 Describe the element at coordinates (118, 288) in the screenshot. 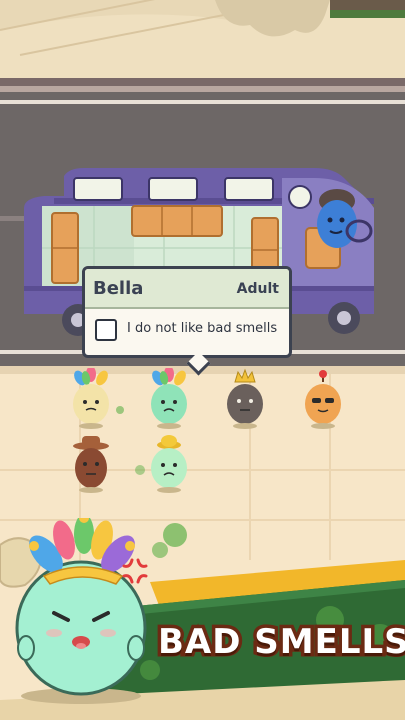

I see `character-name: Bella` at that location.